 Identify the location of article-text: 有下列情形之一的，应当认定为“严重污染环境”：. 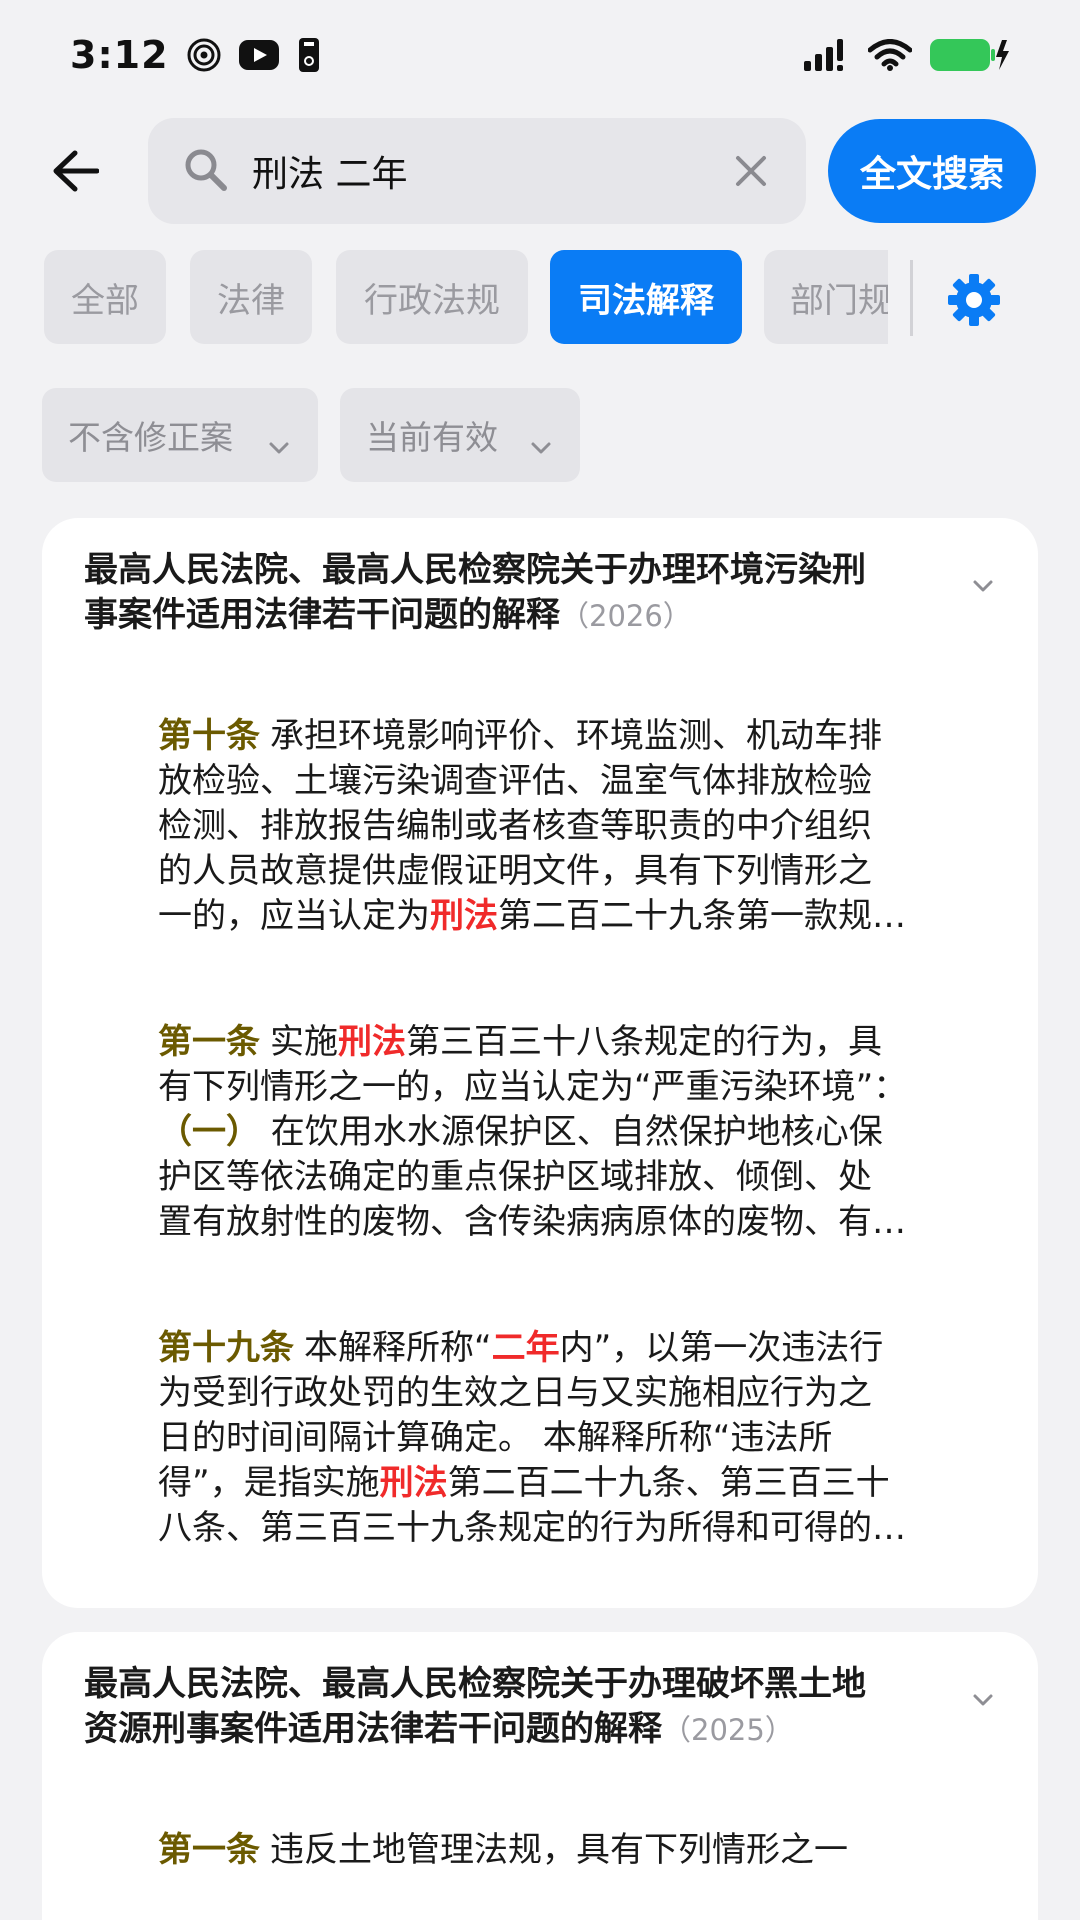
(533, 1087).